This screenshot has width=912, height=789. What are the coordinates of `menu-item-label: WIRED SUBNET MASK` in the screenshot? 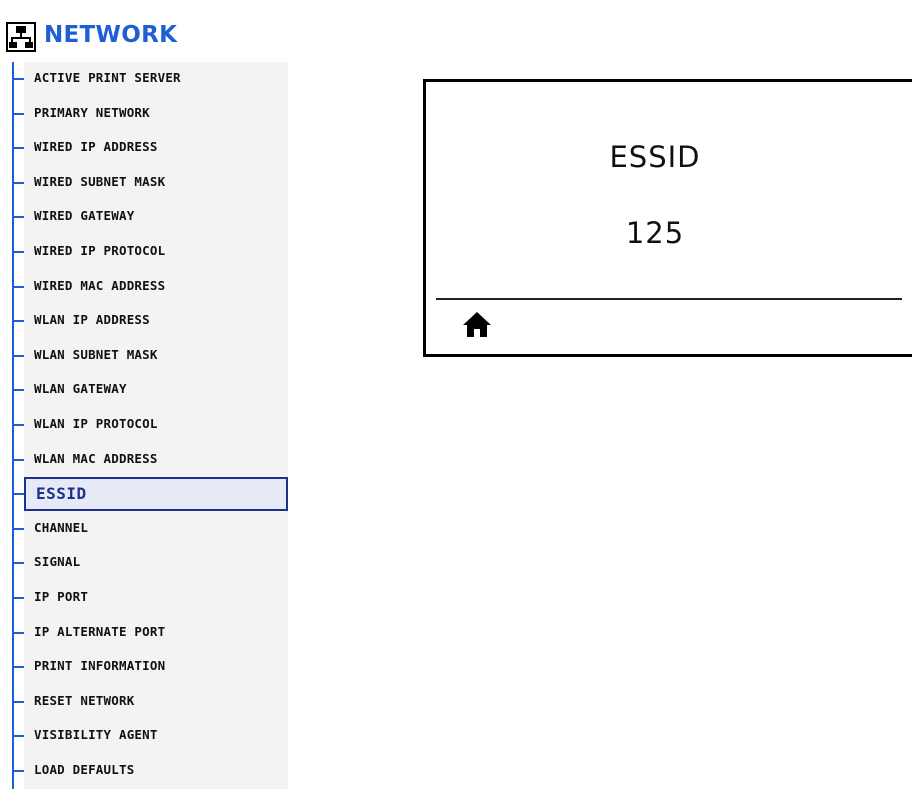 It's located at (100, 181).